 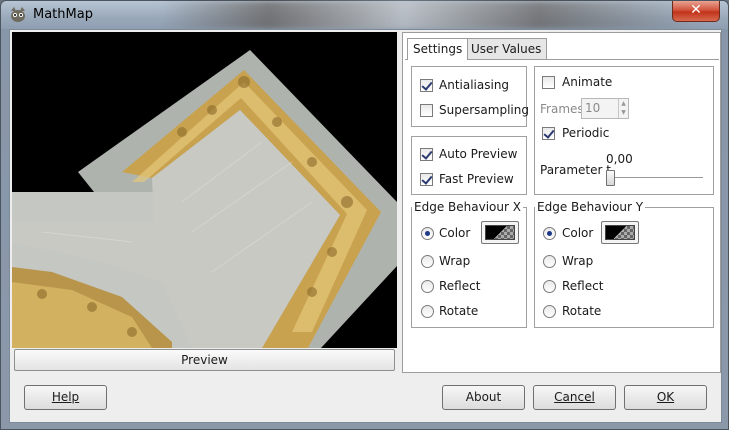 What do you see at coordinates (426, 110) in the screenshot?
I see `supersampling-checkbox` at bounding box center [426, 110].